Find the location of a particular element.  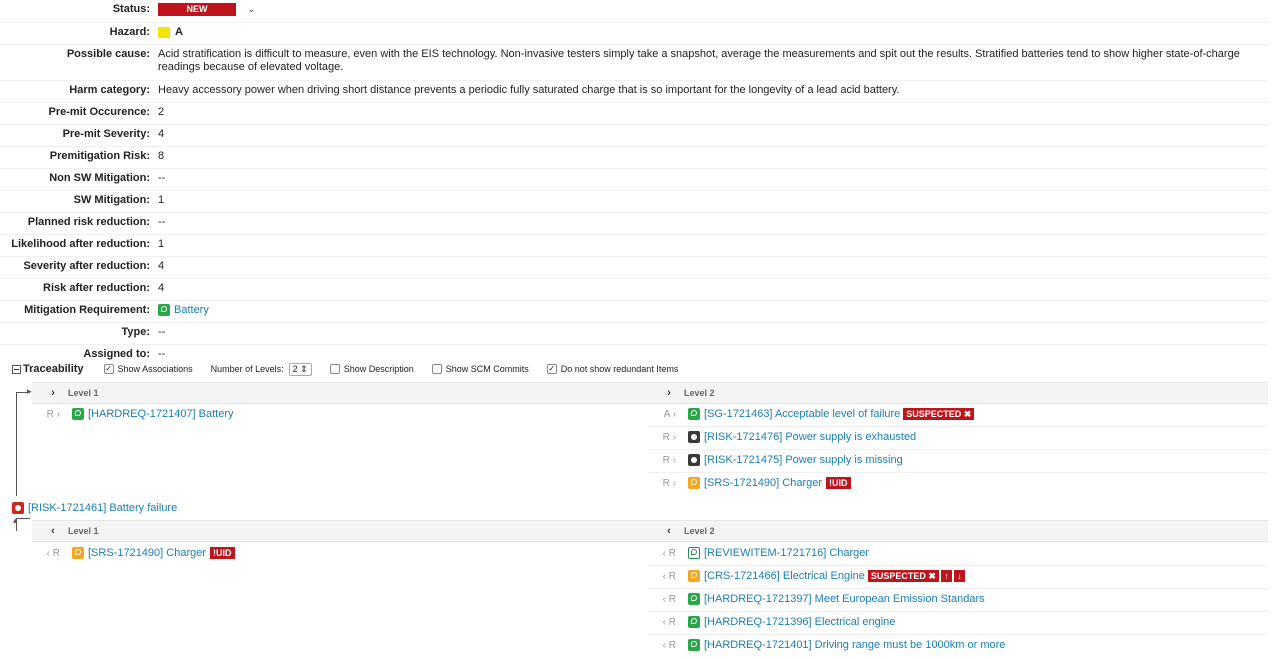

show-description-control: Show Description is located at coordinates (371, 369).